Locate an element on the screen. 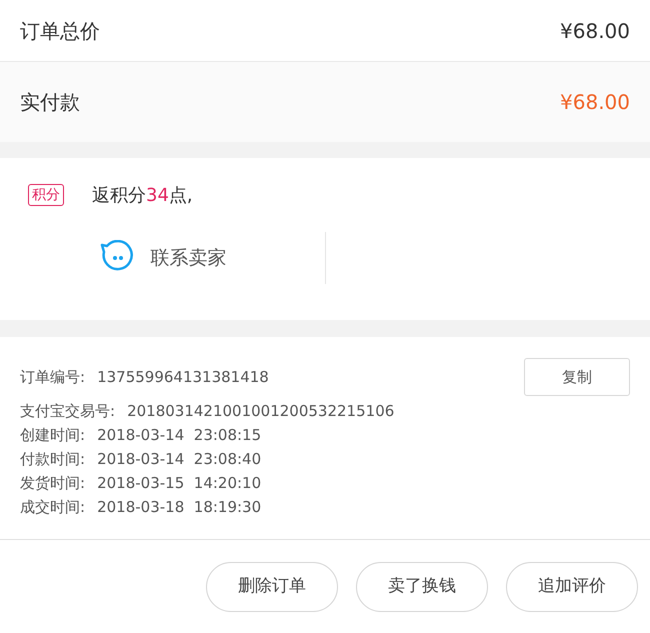  info-value: 137559964131381418 is located at coordinates (183, 377).